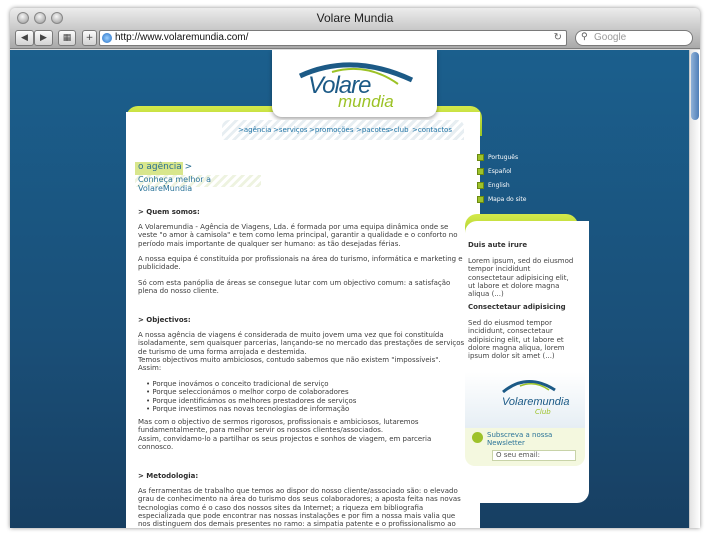 The height and width of the screenshot is (540, 710). I want to click on paragraph-obj-3: Assim:, so click(150, 368).